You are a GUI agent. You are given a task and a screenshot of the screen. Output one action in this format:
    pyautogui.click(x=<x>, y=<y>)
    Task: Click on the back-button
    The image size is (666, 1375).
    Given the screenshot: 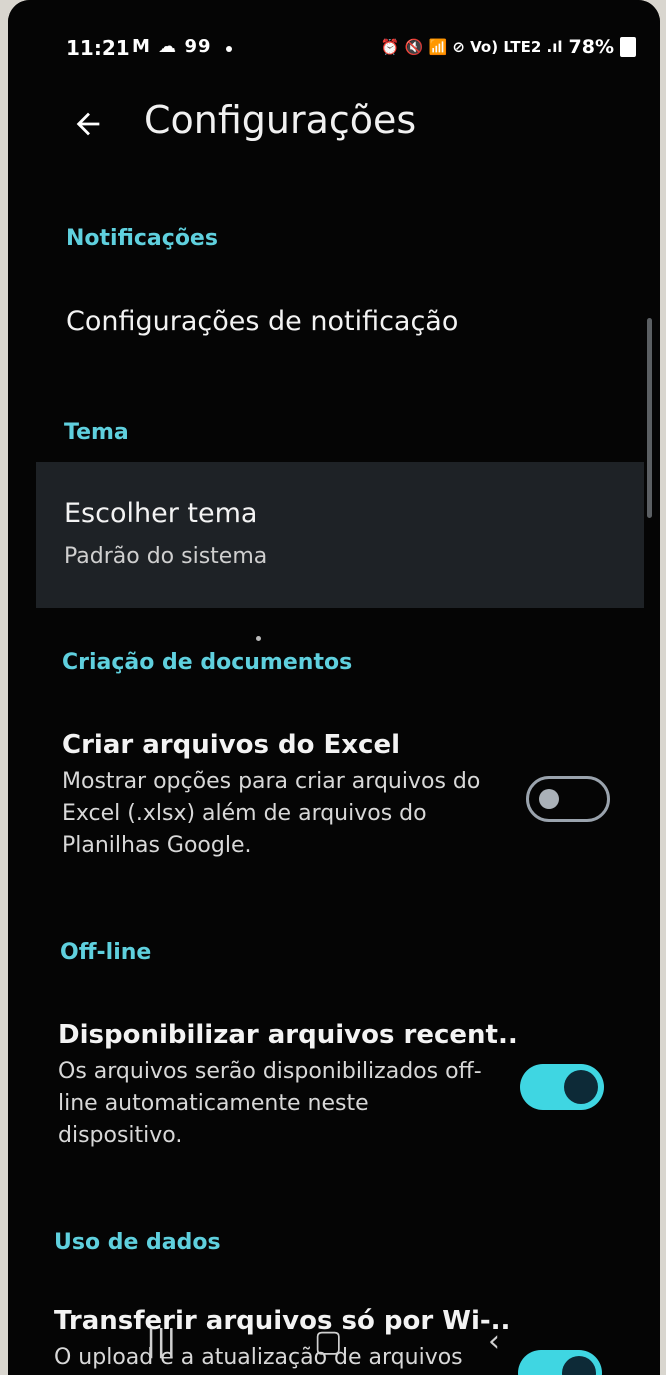 What is the action you would take?
    pyautogui.click(x=88, y=124)
    